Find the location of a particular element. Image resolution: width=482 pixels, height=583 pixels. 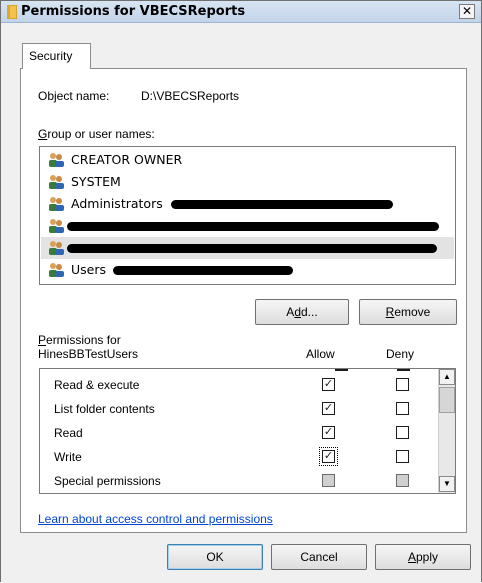

allow-read-checkbox: ✓ is located at coordinates (328, 432).